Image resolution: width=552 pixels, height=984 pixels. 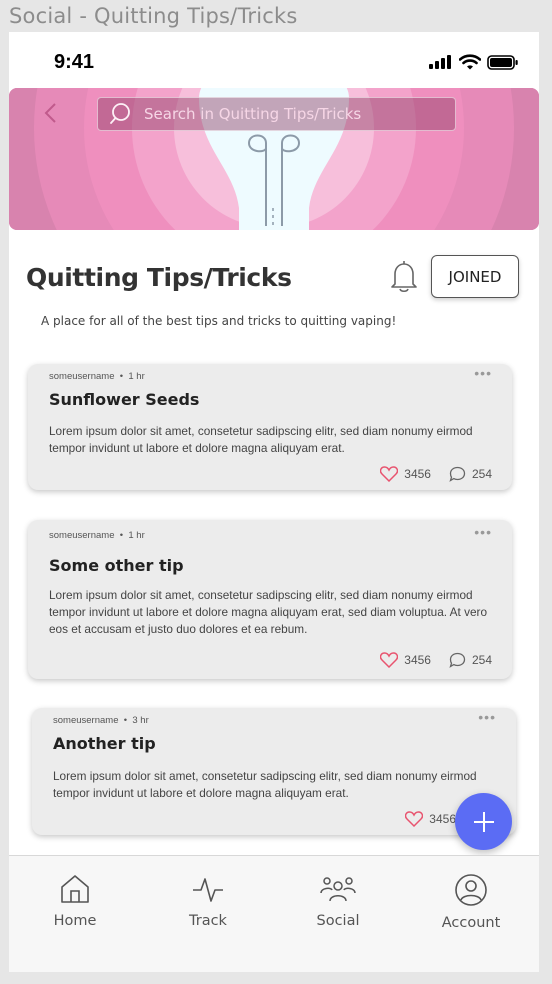 I want to click on battery-icon, so click(x=502, y=62).